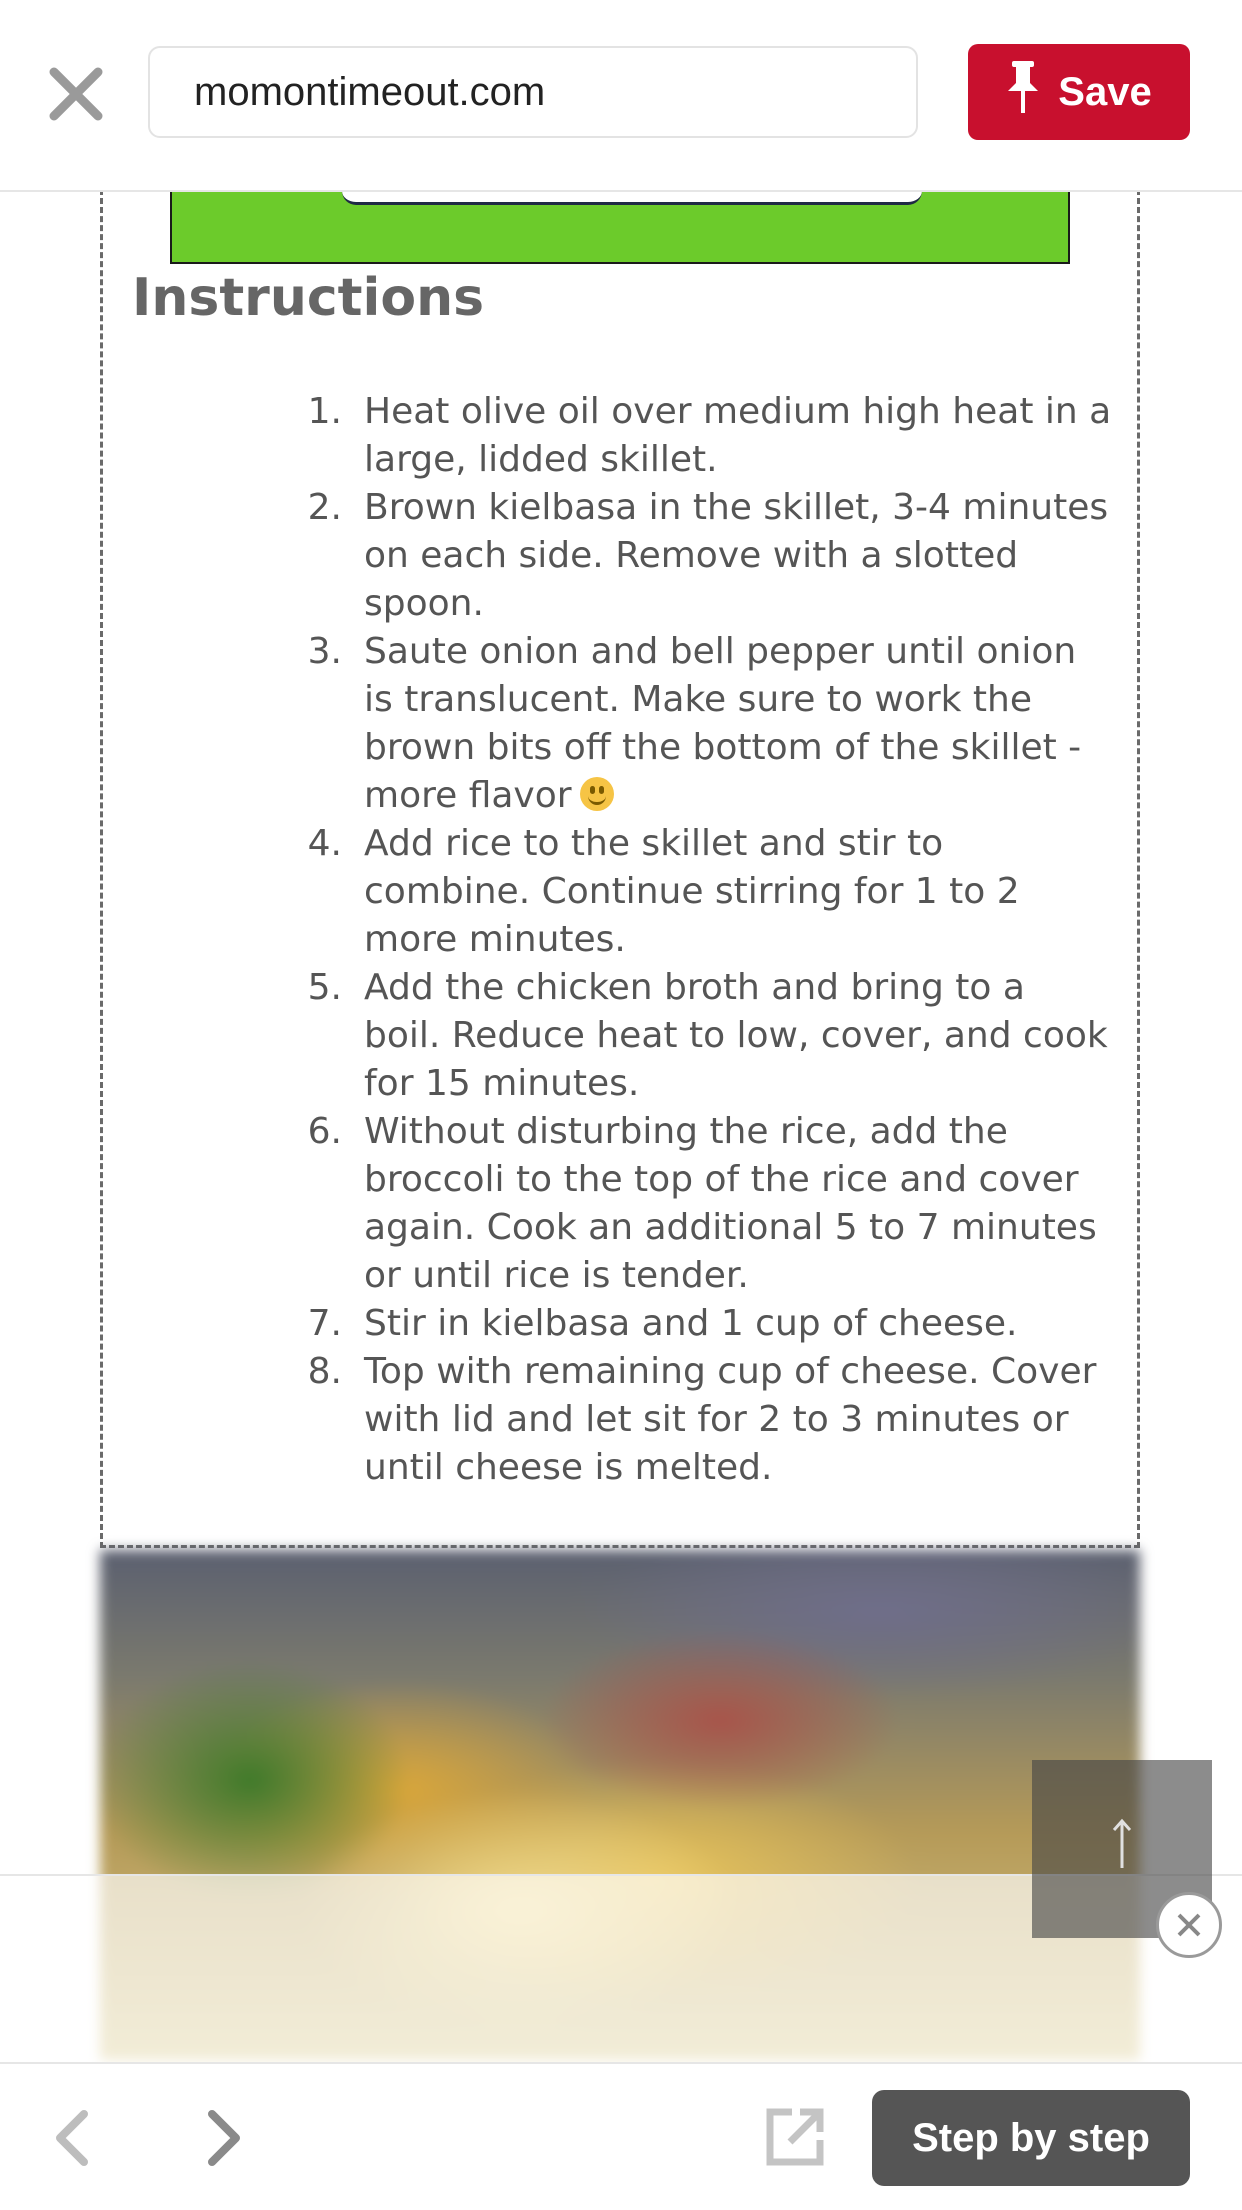  I want to click on pin-icon, so click(1023, 92).